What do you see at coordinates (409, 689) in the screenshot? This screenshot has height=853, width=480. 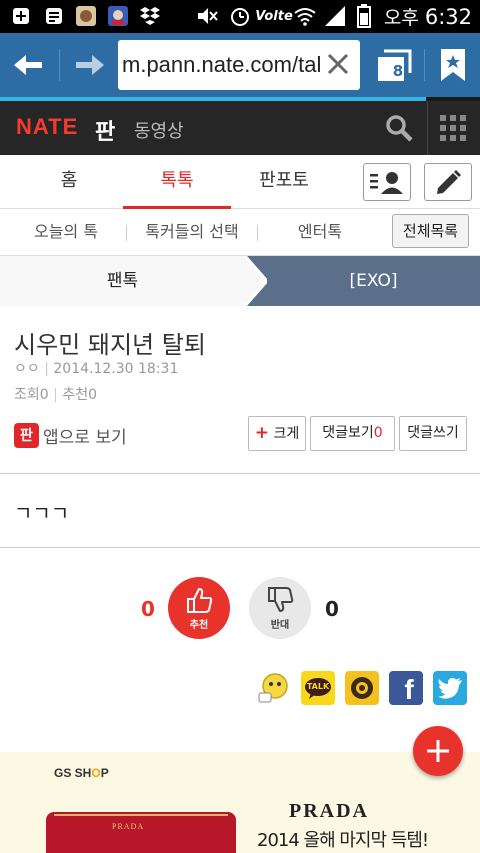 I see `facebook-glyph: f` at bounding box center [409, 689].